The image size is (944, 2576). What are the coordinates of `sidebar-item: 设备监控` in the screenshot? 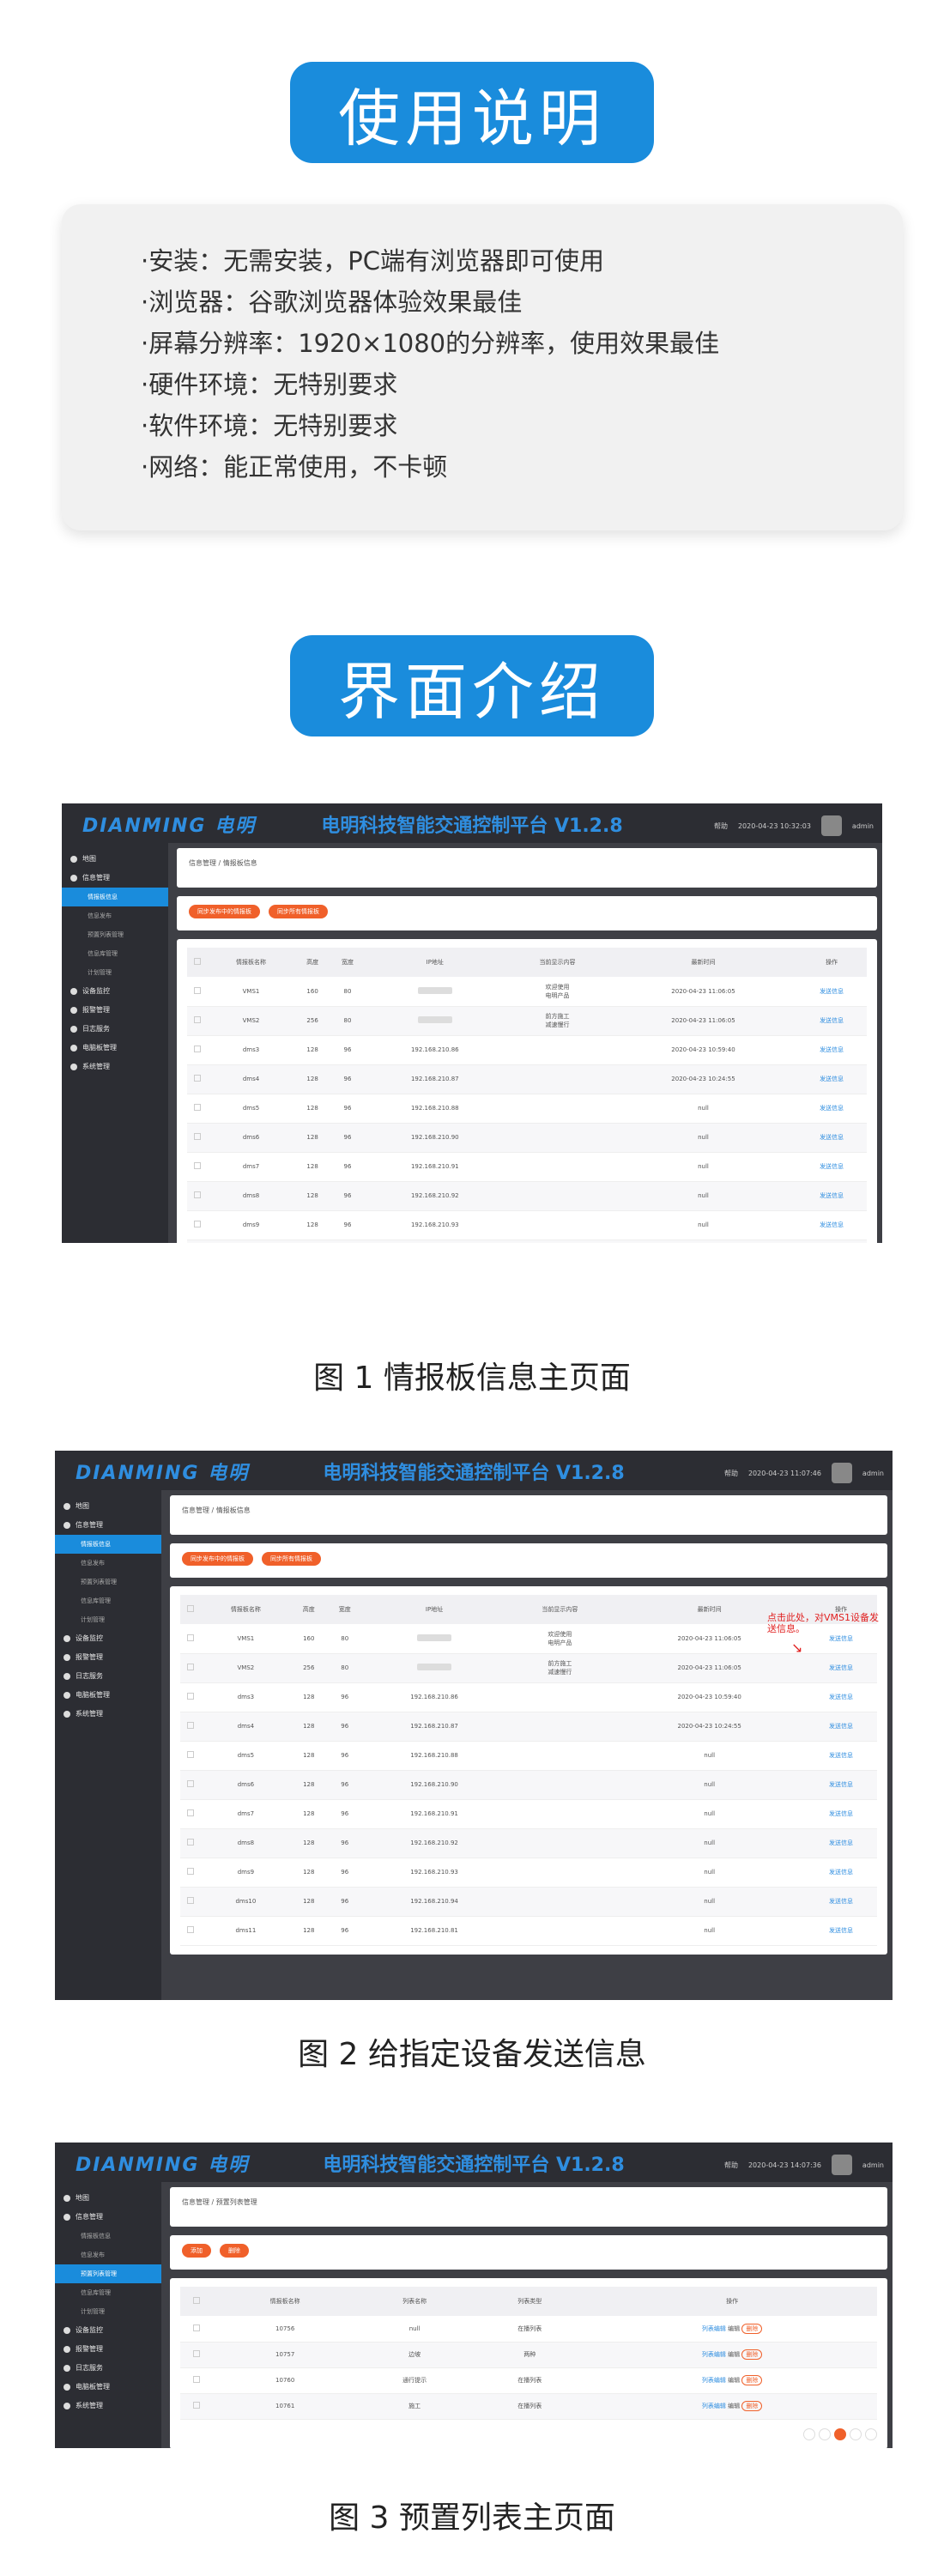 It's located at (108, 2330).